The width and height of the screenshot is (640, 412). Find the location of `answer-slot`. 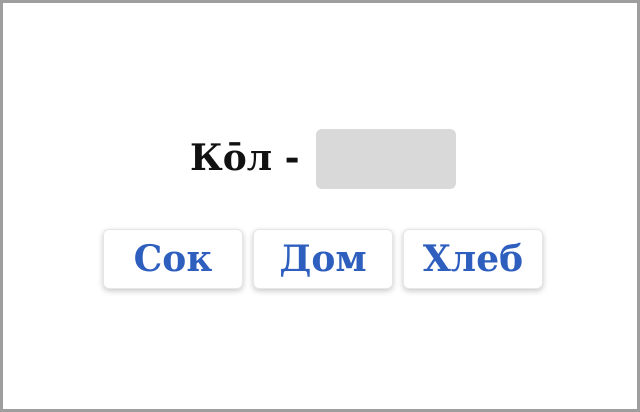

answer-slot is located at coordinates (386, 159).